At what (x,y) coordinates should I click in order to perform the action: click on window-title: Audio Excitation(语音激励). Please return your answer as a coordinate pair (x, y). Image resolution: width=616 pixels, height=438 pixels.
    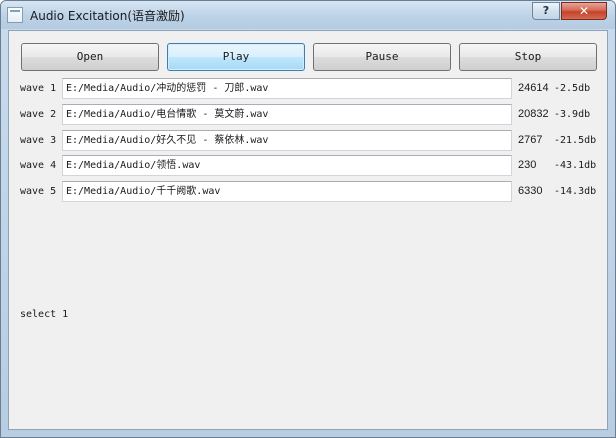
    Looking at the image, I should click on (107, 16).